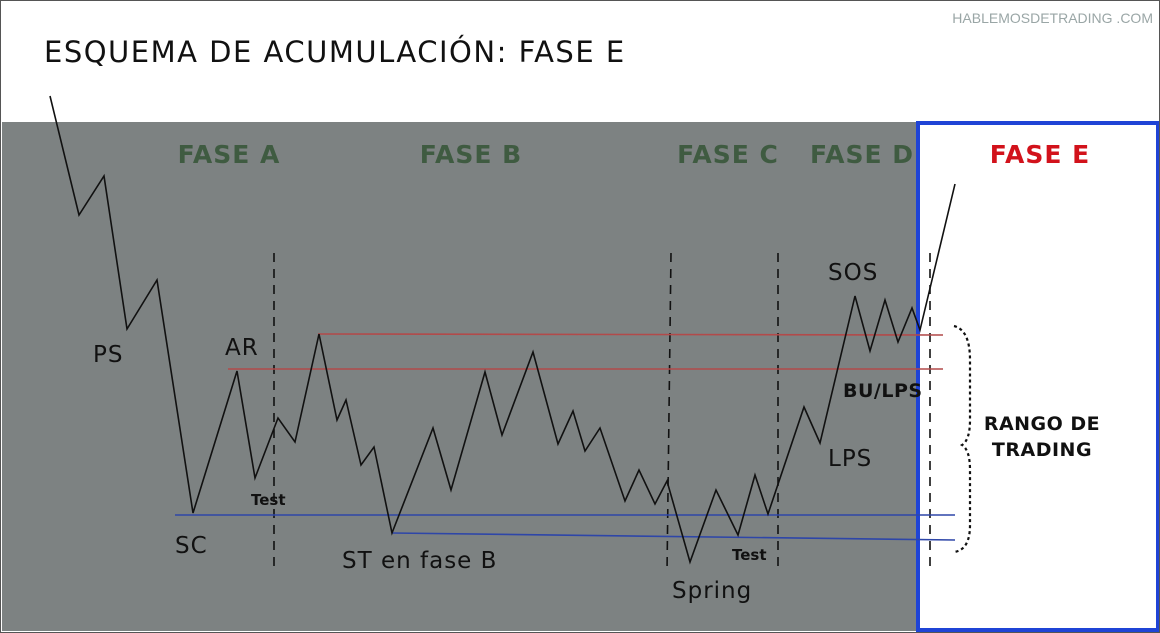  Describe the element at coordinates (335, 52) in the screenshot. I see `diagram-title: ESQUEMA DE ACUMULACIÓN: FASE E` at that location.